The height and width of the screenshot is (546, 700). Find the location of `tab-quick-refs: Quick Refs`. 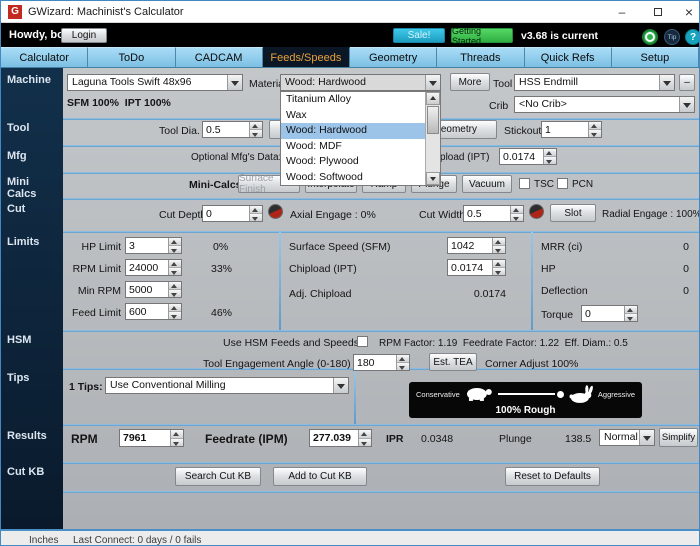

tab-quick-refs: Quick Refs is located at coordinates (568, 57).